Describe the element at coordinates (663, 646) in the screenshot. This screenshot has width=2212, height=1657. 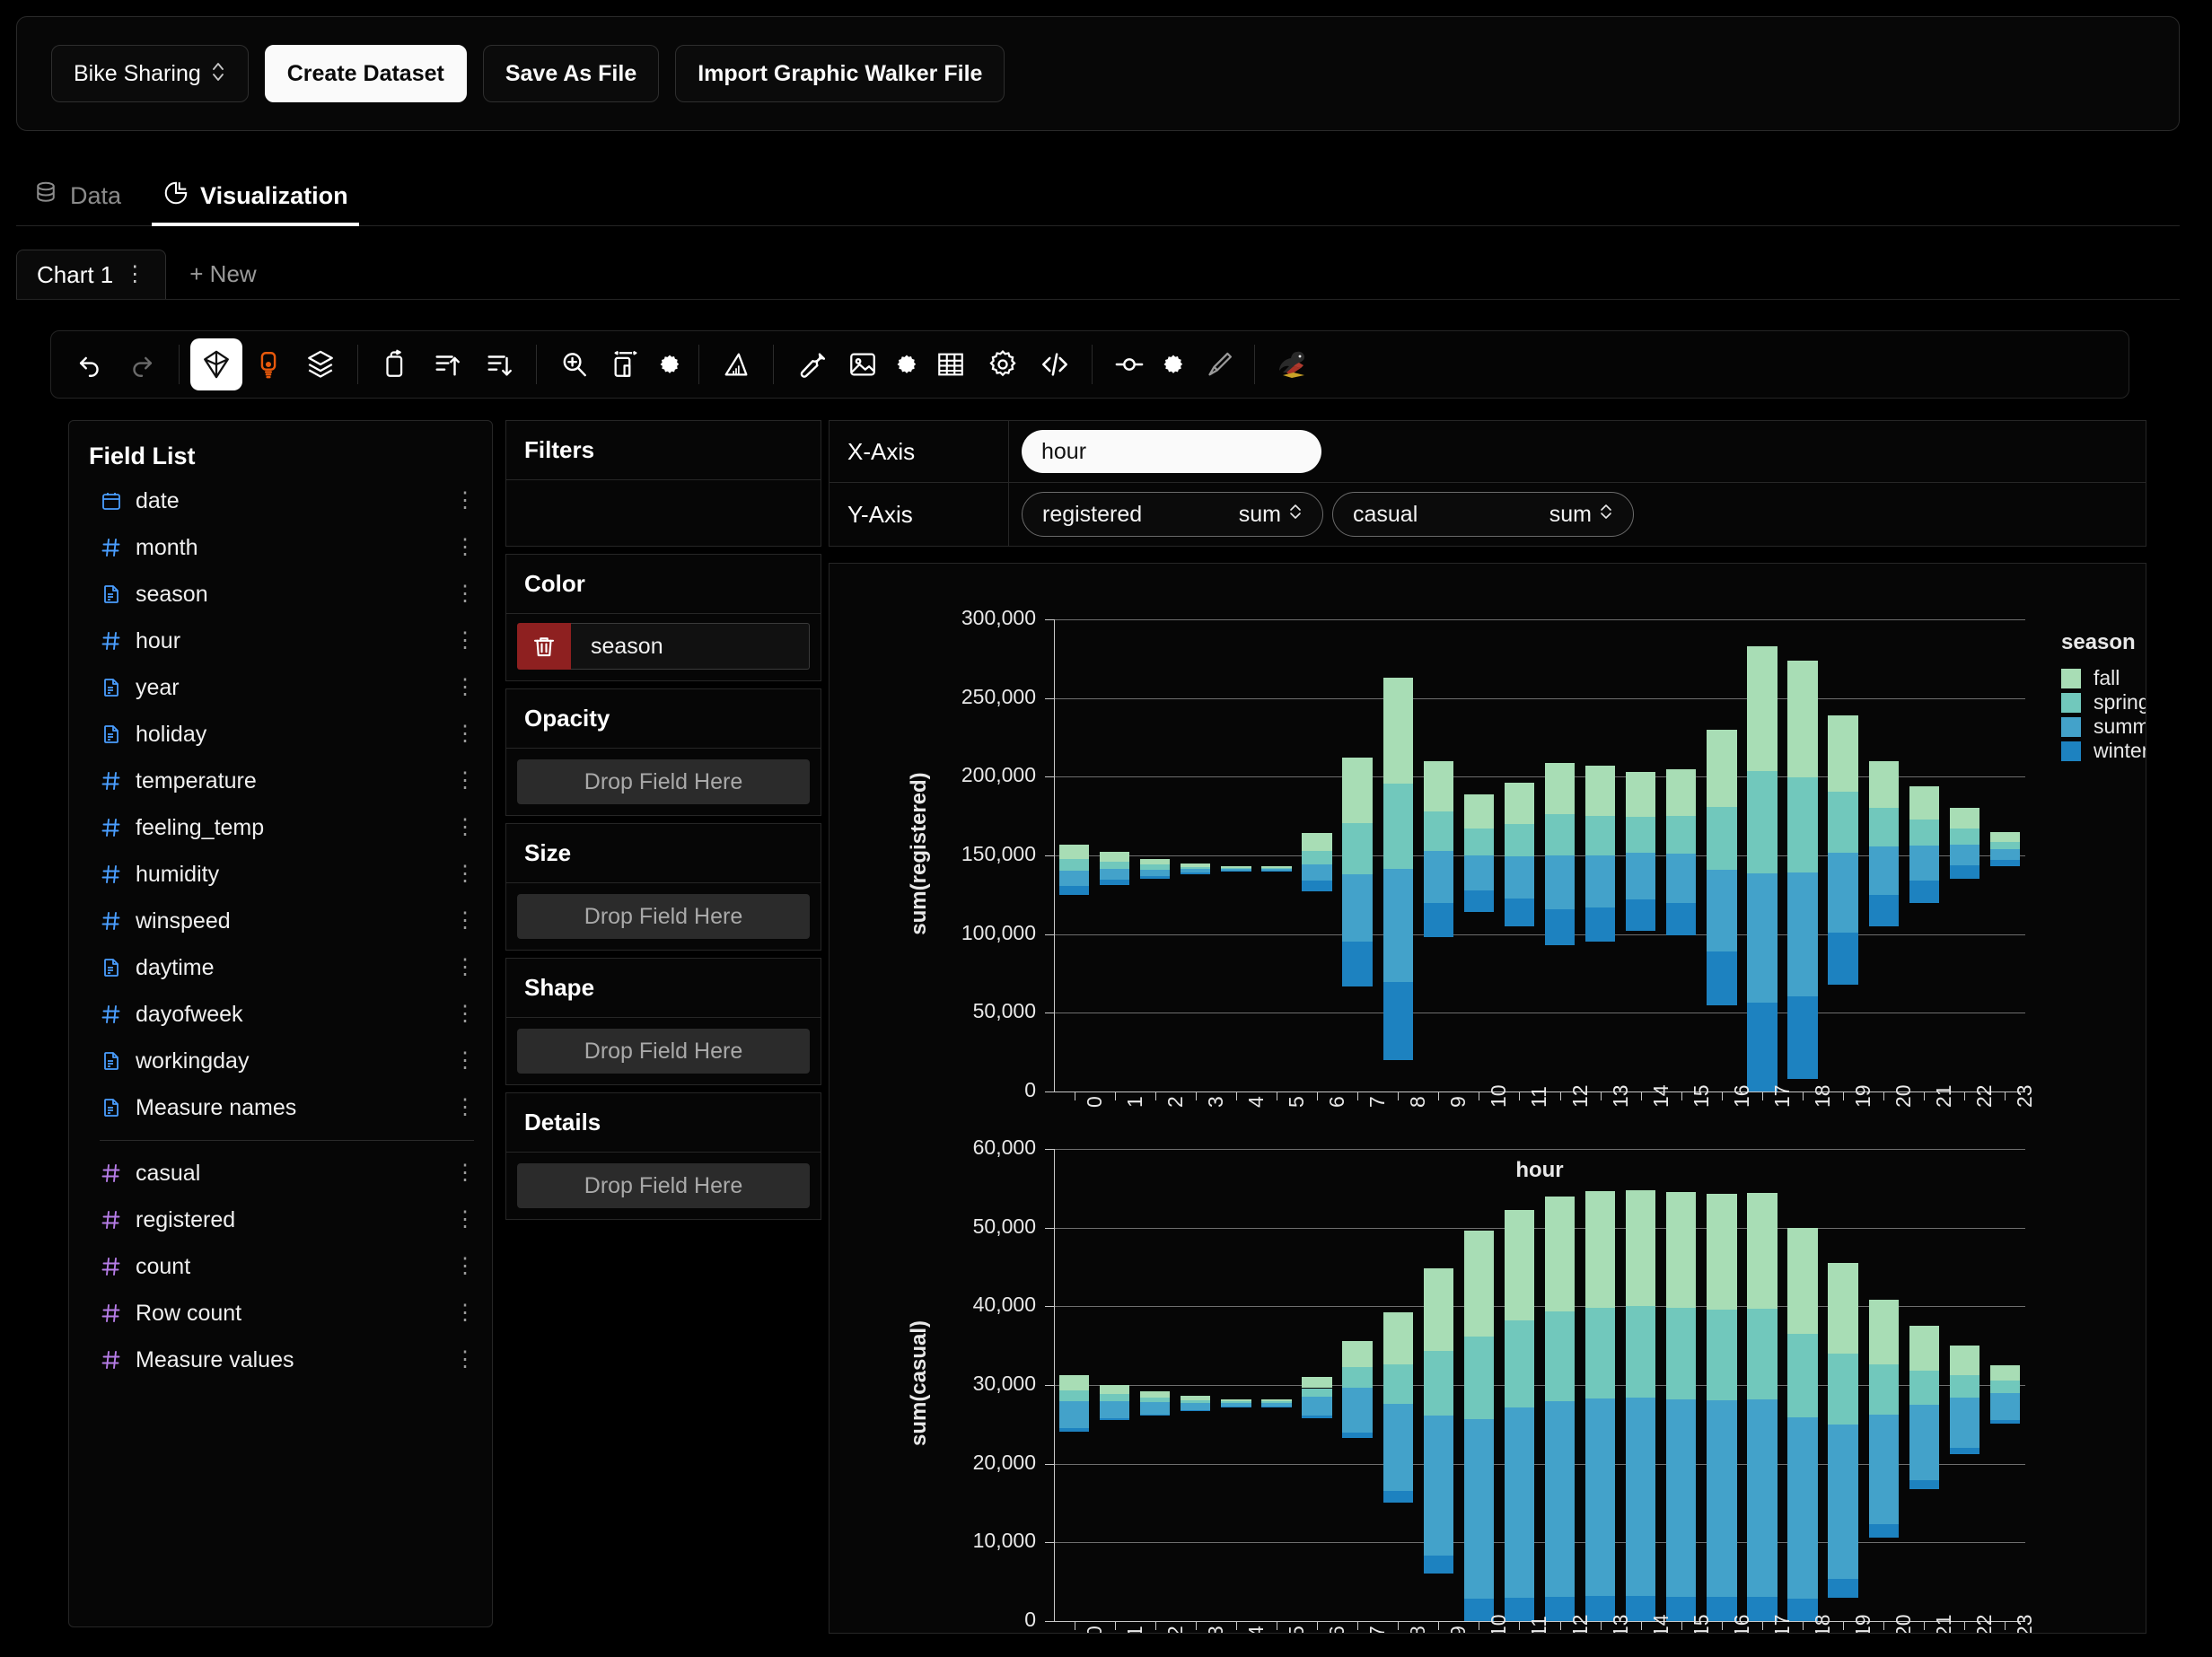
I see `color-field-pill: season` at that location.